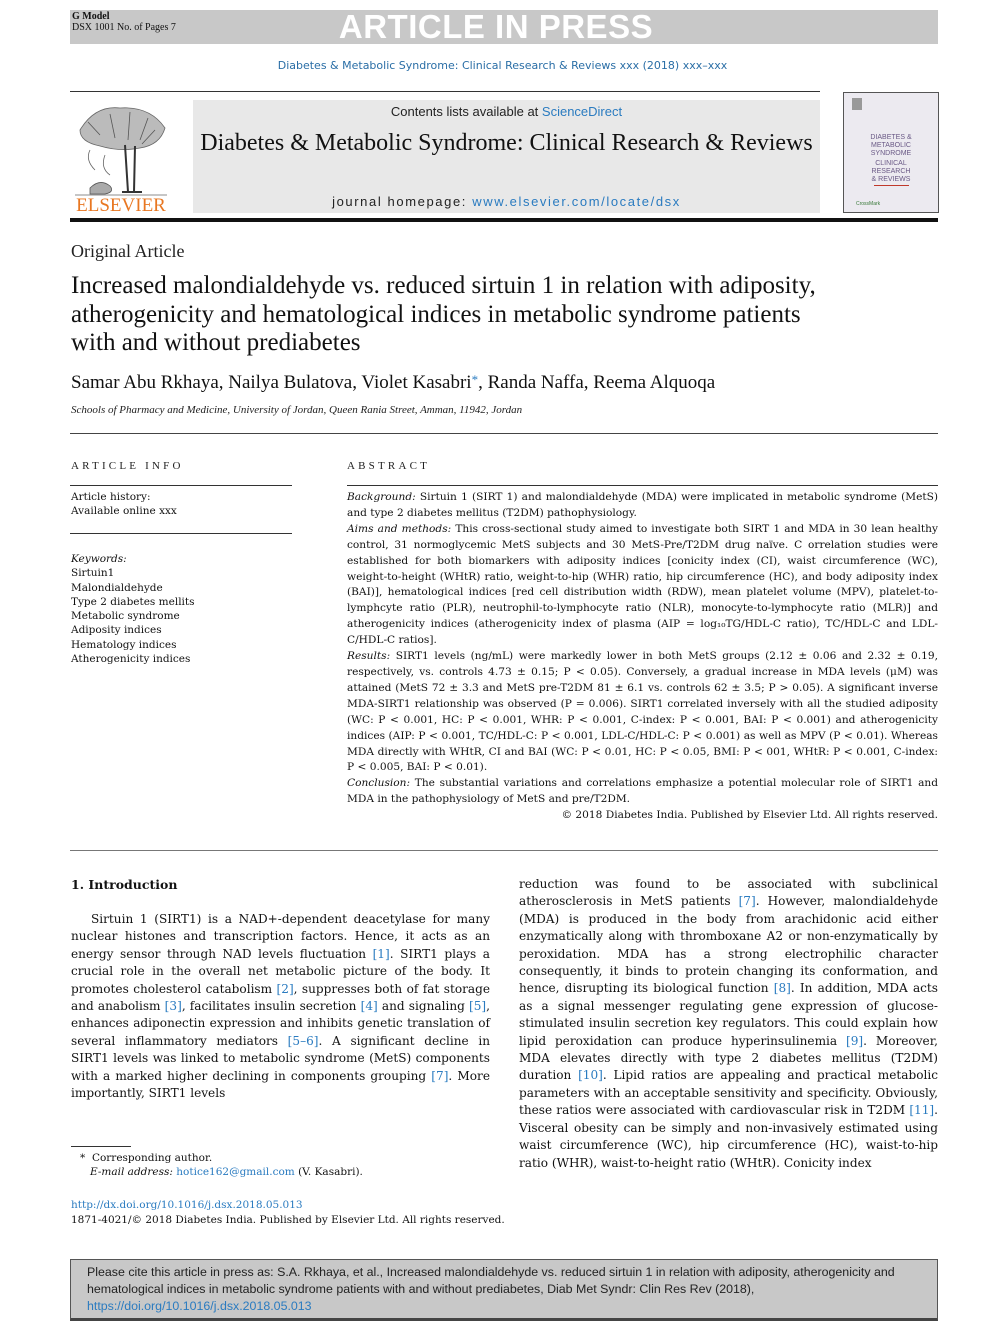 The width and height of the screenshot is (992, 1323). What do you see at coordinates (83, 1158) in the screenshot?
I see `footnote-marker: *` at bounding box center [83, 1158].